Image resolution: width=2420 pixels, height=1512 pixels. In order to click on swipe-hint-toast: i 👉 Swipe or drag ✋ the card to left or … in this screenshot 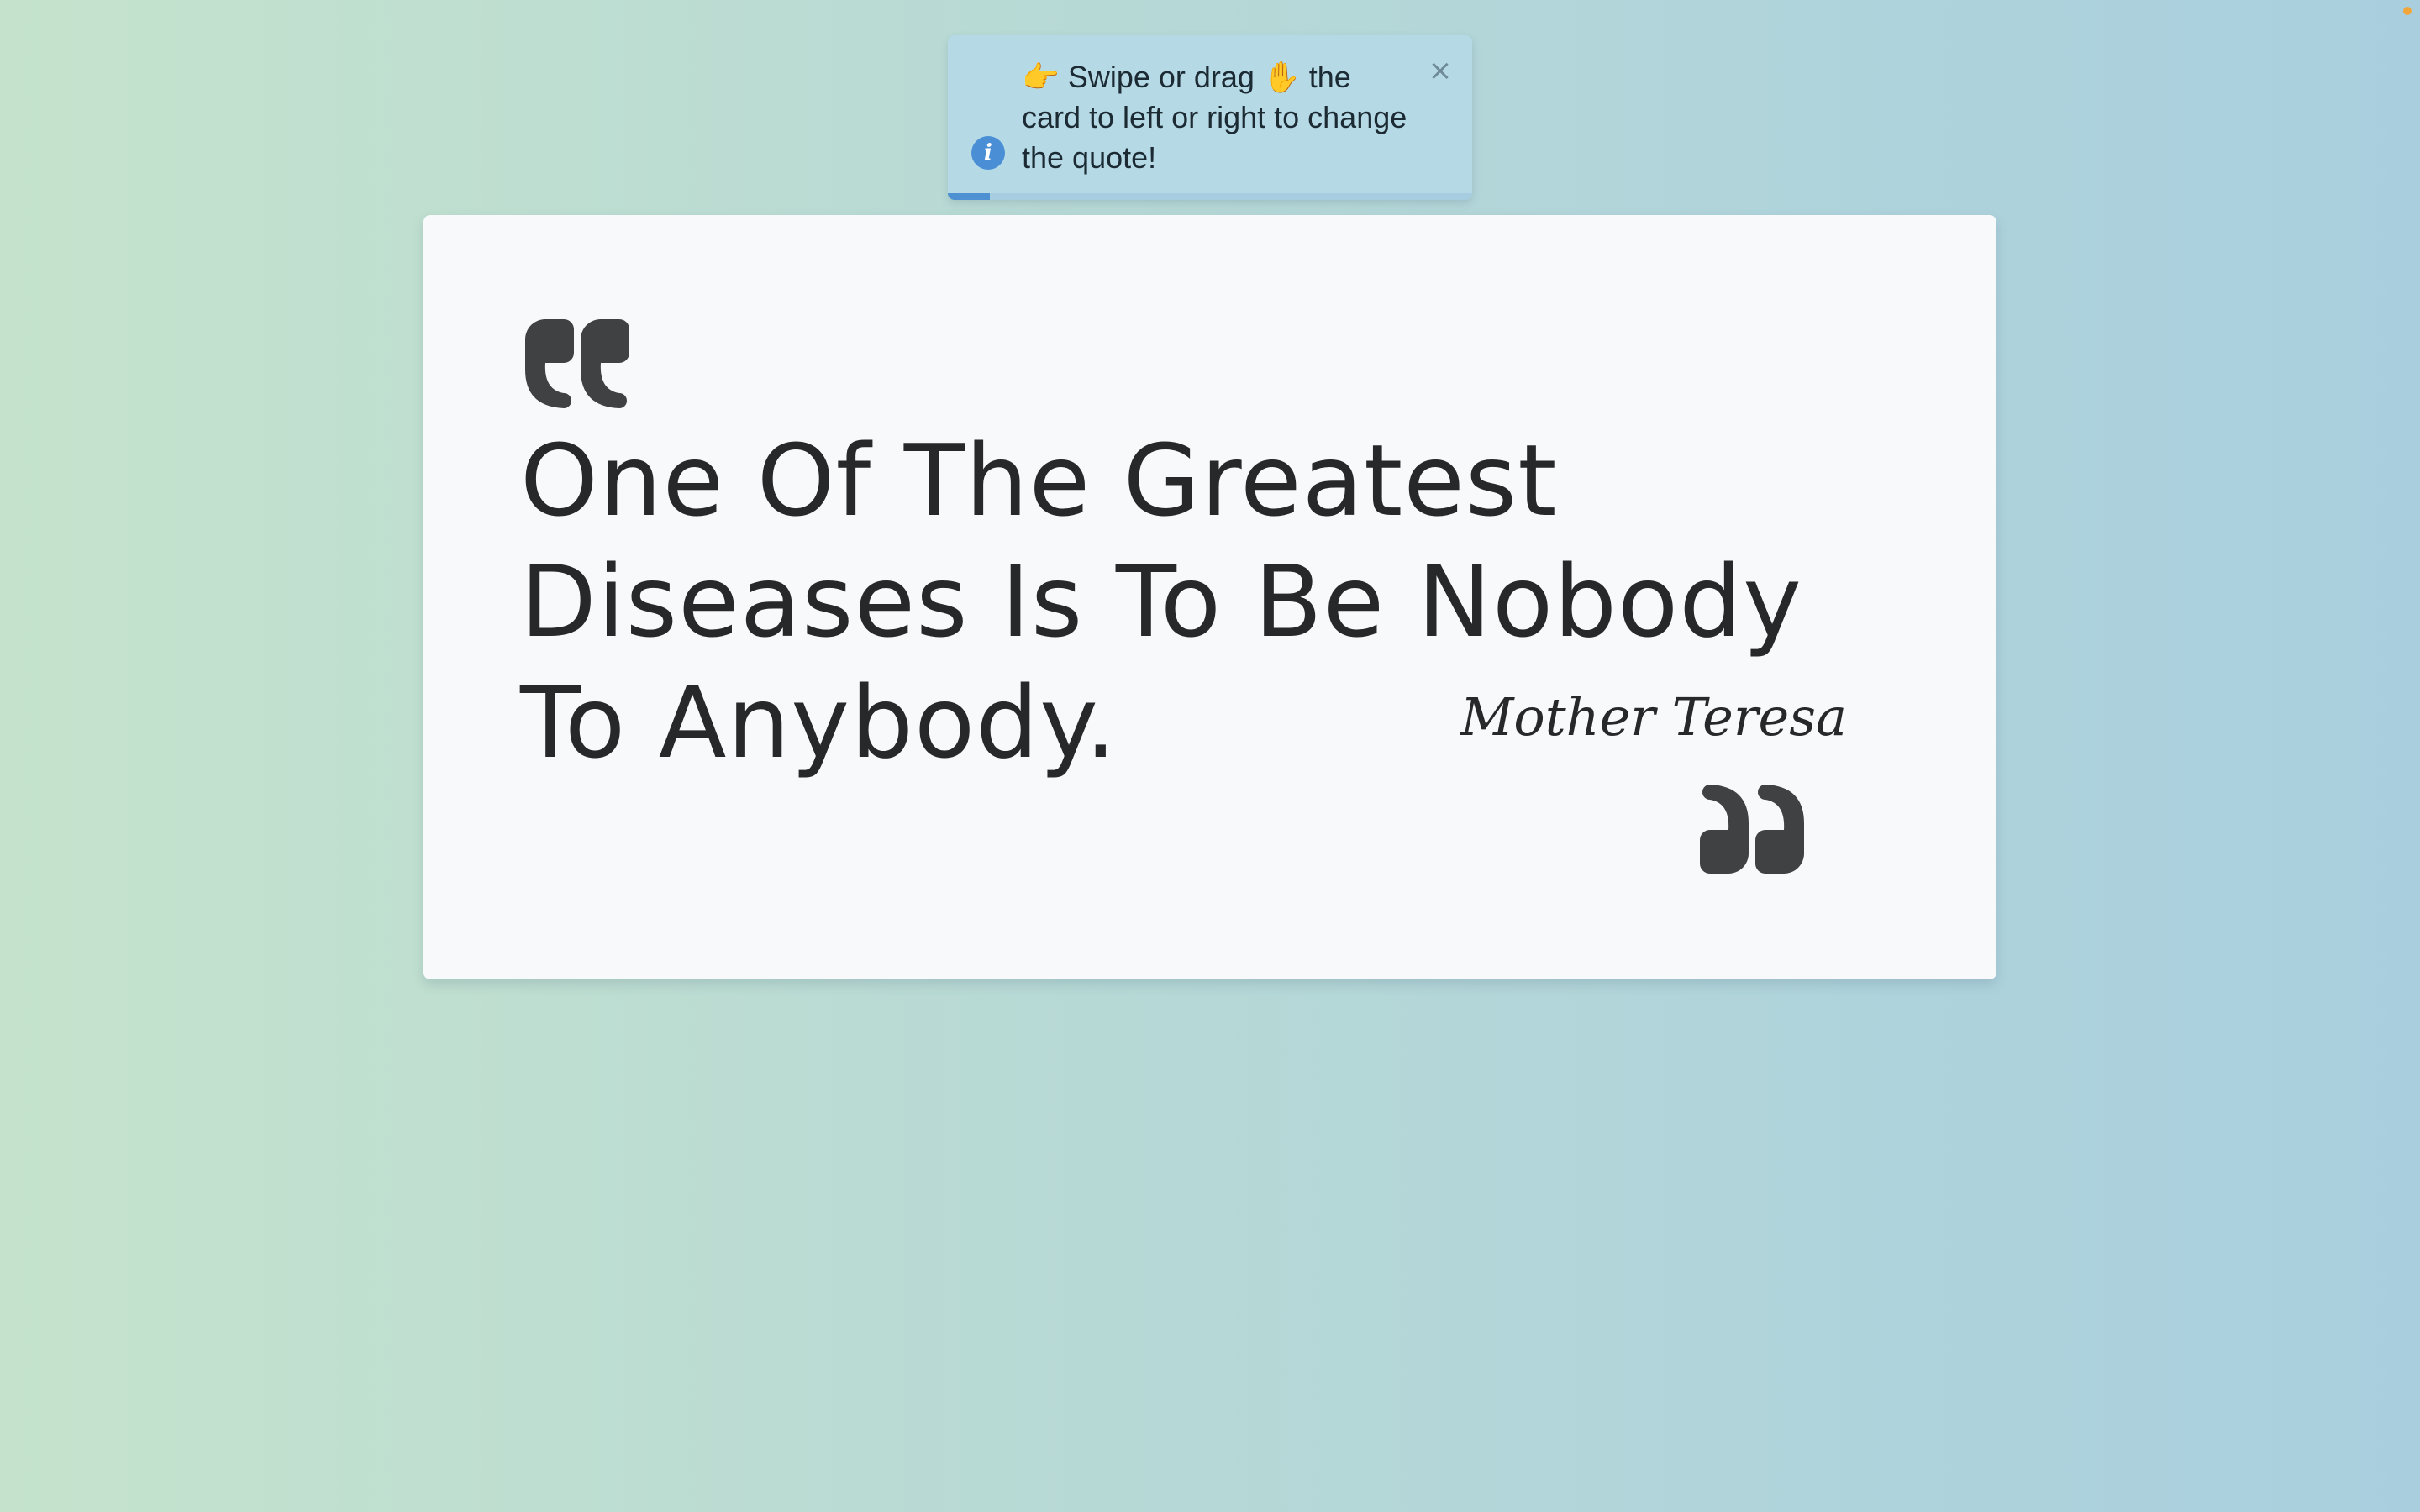, I will do `click(1210, 117)`.